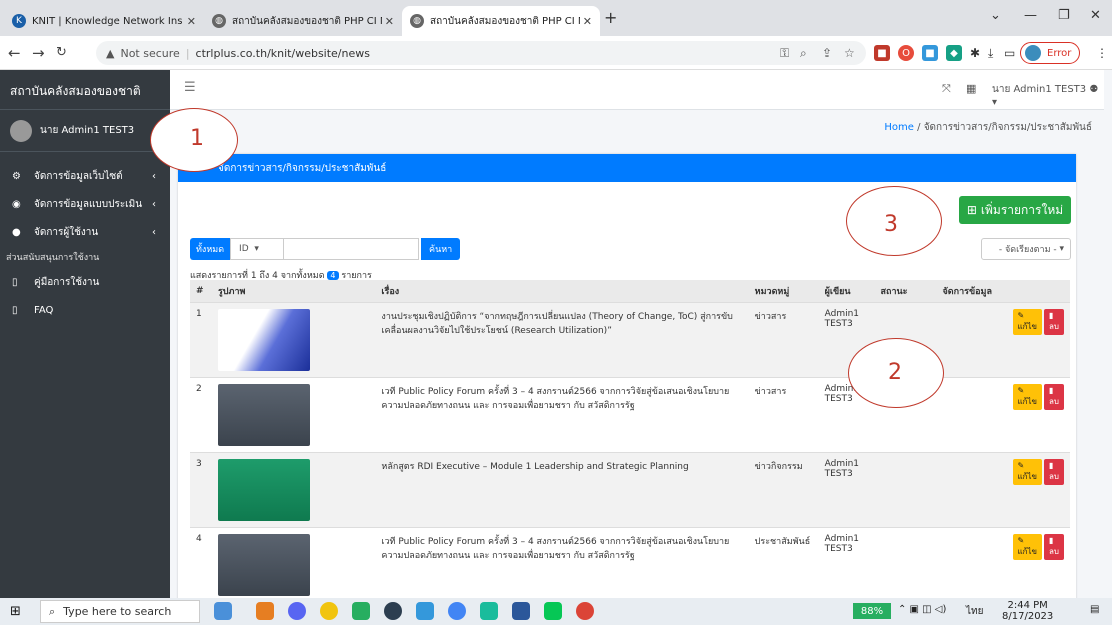  Describe the element at coordinates (150, 53) in the screenshot. I see `security-label: Not secure` at that location.